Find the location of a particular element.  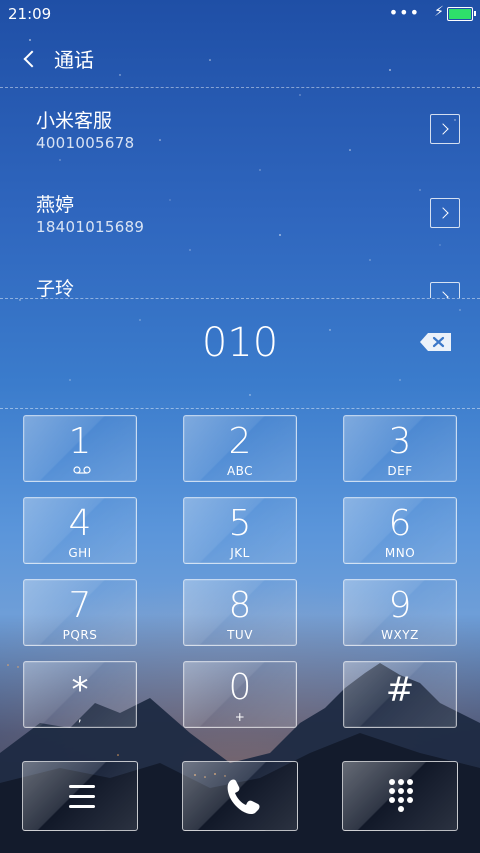

backspace-icon is located at coordinates (436, 342).